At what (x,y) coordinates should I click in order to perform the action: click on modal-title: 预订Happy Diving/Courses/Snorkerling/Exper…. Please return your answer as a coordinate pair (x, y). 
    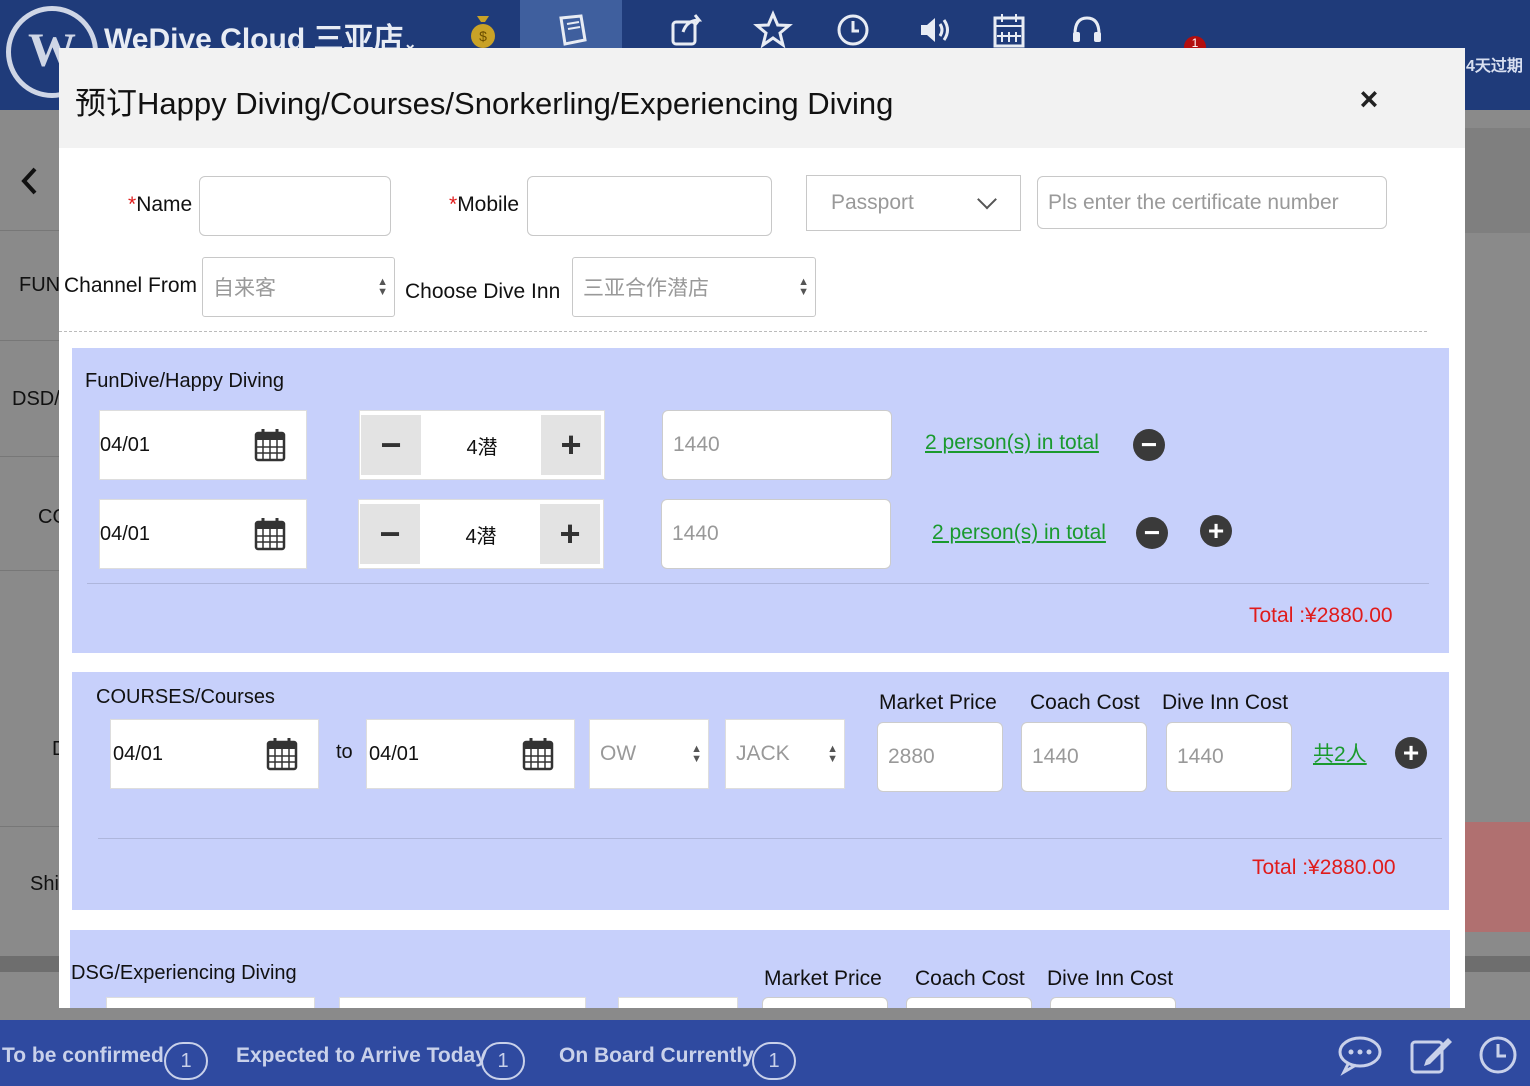
    Looking at the image, I should click on (484, 103).